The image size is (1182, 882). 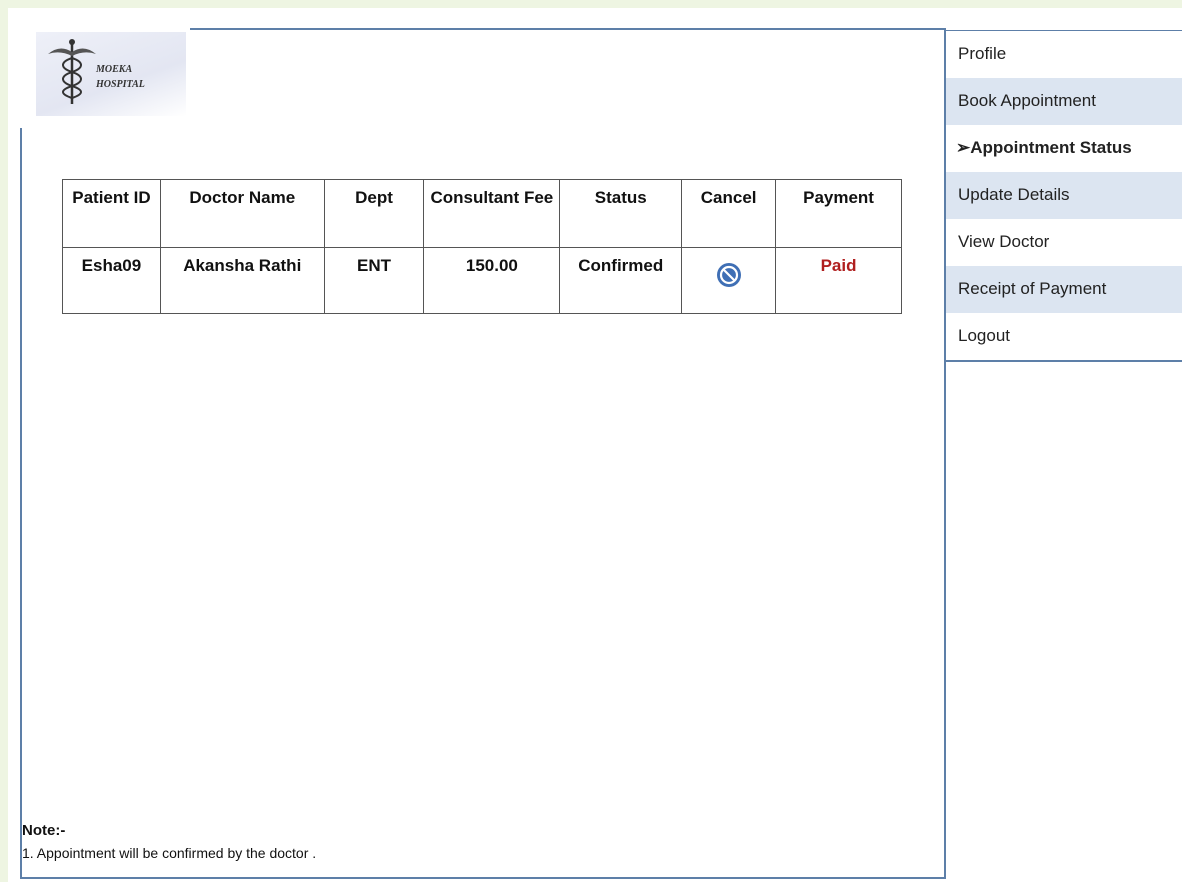 What do you see at coordinates (72, 71) in the screenshot?
I see `caduceus-icon` at bounding box center [72, 71].